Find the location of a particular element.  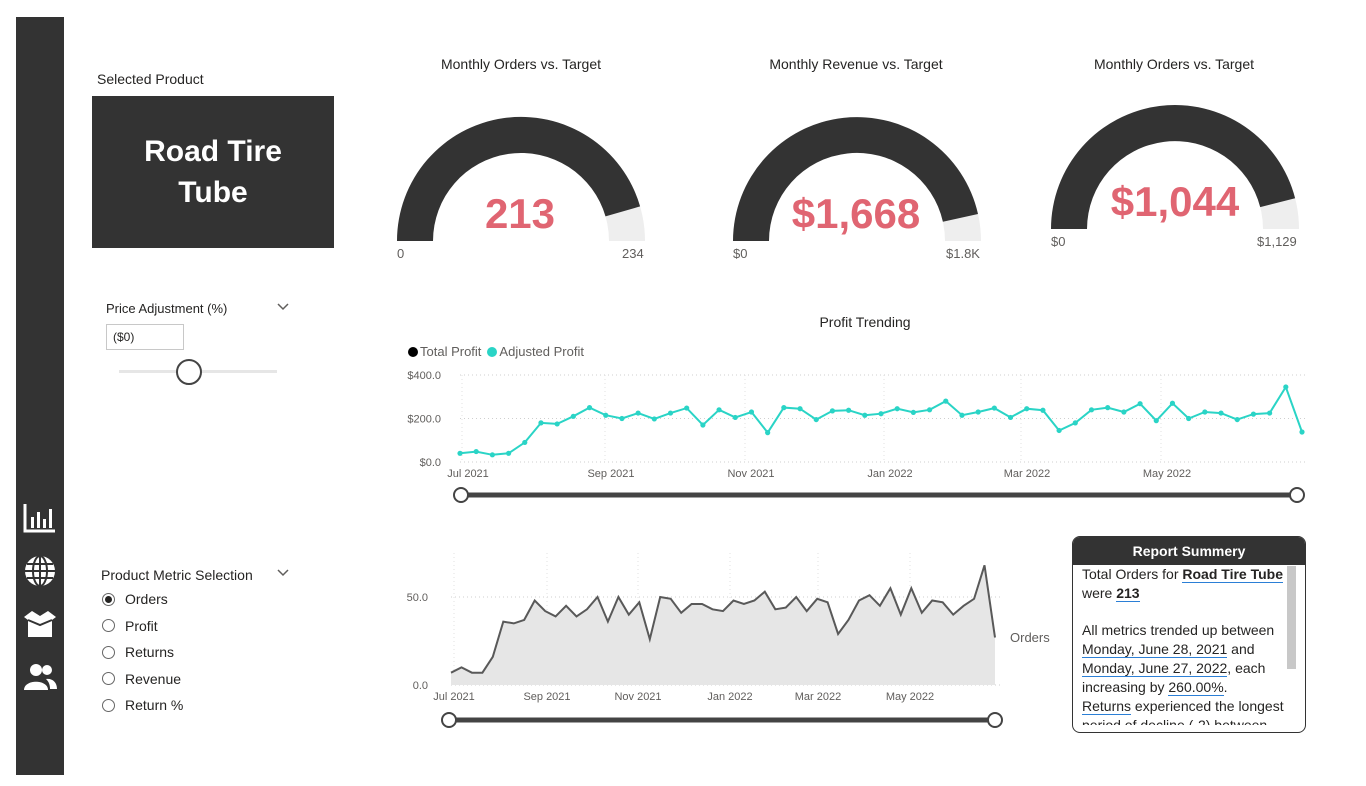

x-tick-label: Jan 2022 is located at coordinates (889, 474).